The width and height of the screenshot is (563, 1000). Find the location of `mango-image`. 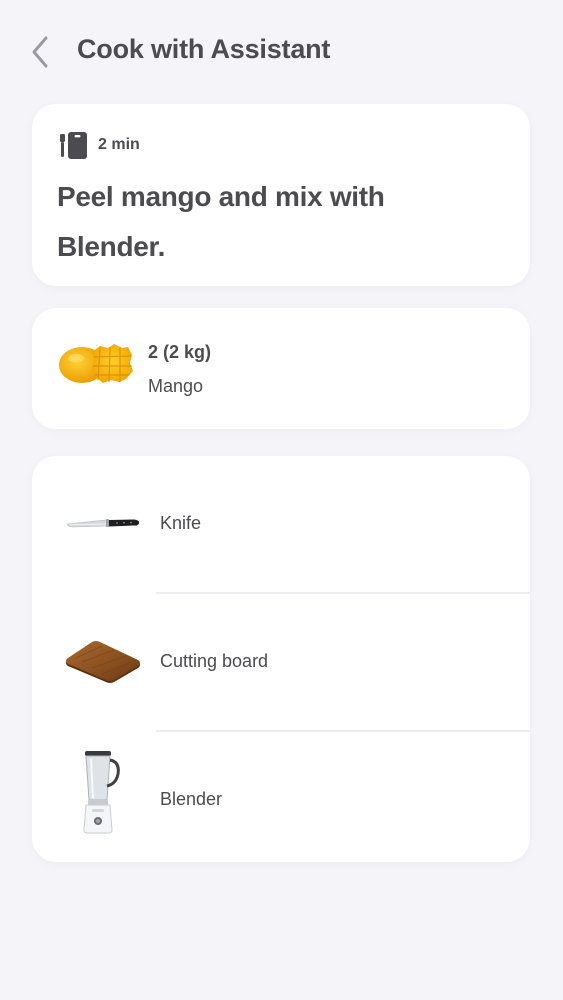

mango-image is located at coordinates (96, 363).